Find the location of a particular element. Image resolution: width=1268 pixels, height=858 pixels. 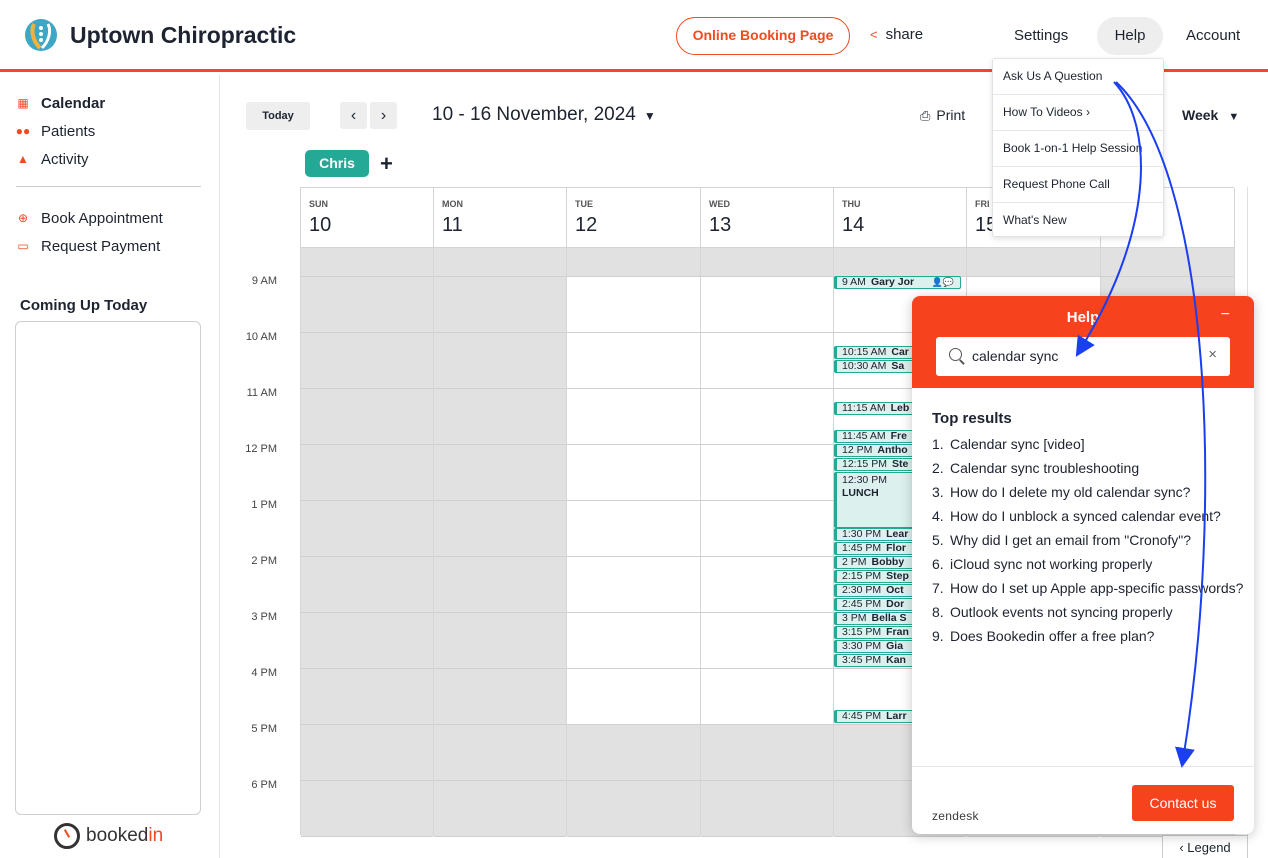

sidebar-item-calendar: ▦ Calendar is located at coordinates (60, 103).